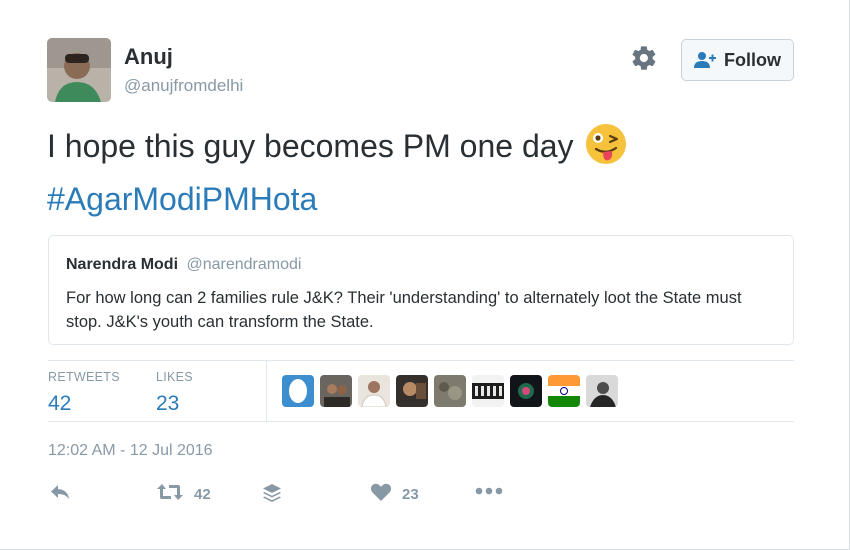 This screenshot has width=850, height=550. What do you see at coordinates (202, 494) in the screenshot?
I see `retweet-count: 42` at bounding box center [202, 494].